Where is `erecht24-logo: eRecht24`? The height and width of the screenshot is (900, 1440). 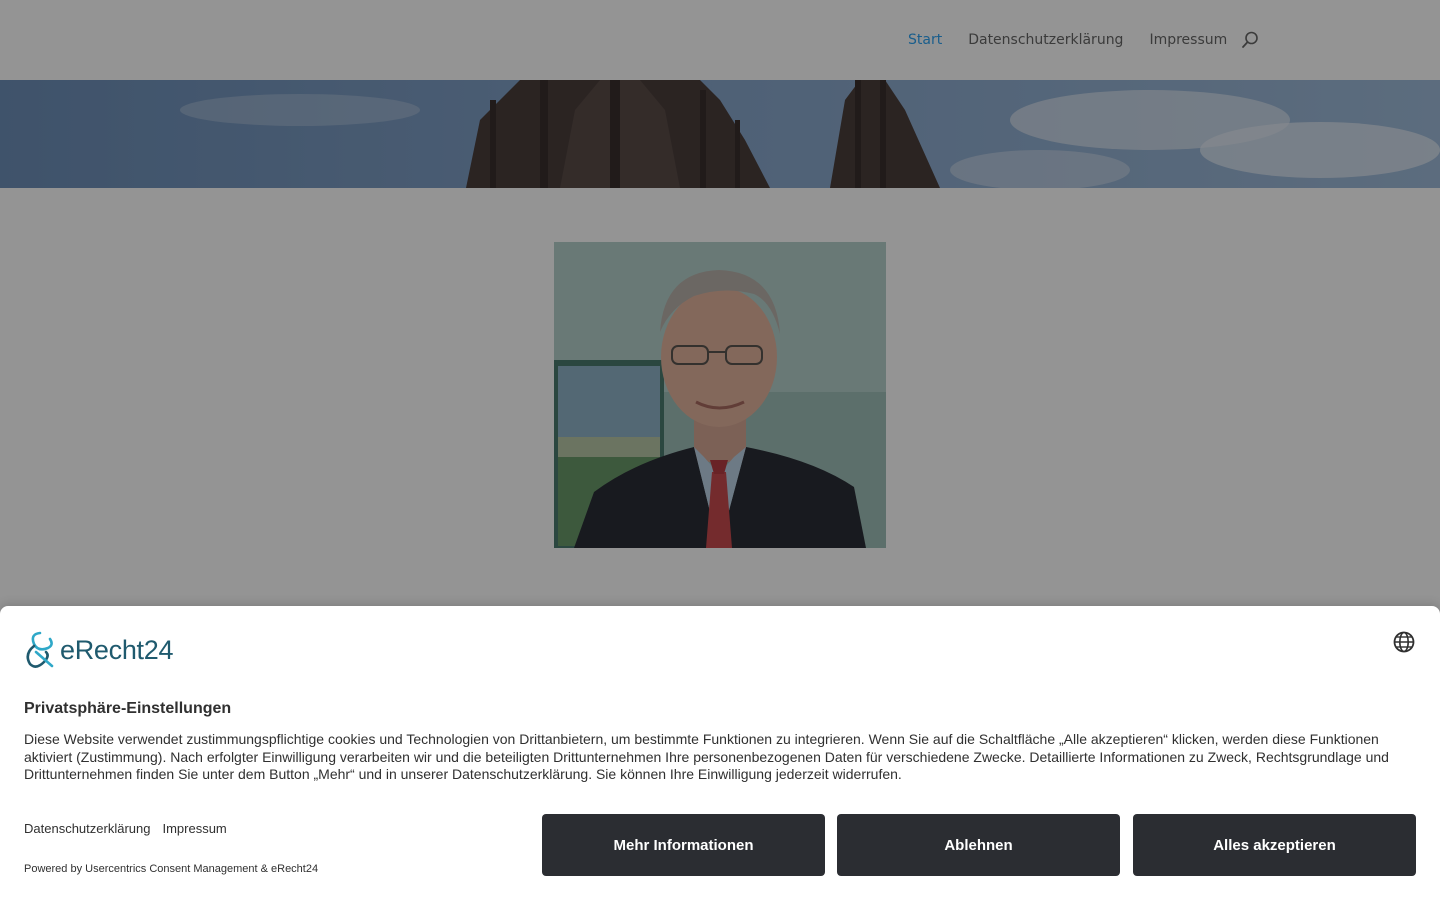
erecht24-logo: eRecht24 is located at coordinates (98, 650).